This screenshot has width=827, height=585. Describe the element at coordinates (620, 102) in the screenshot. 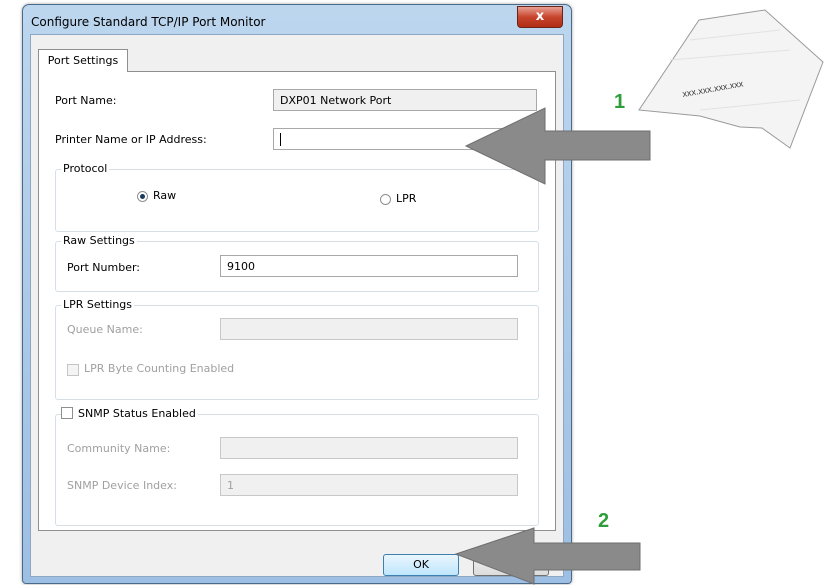

I see `step-1-label: 1` at that location.